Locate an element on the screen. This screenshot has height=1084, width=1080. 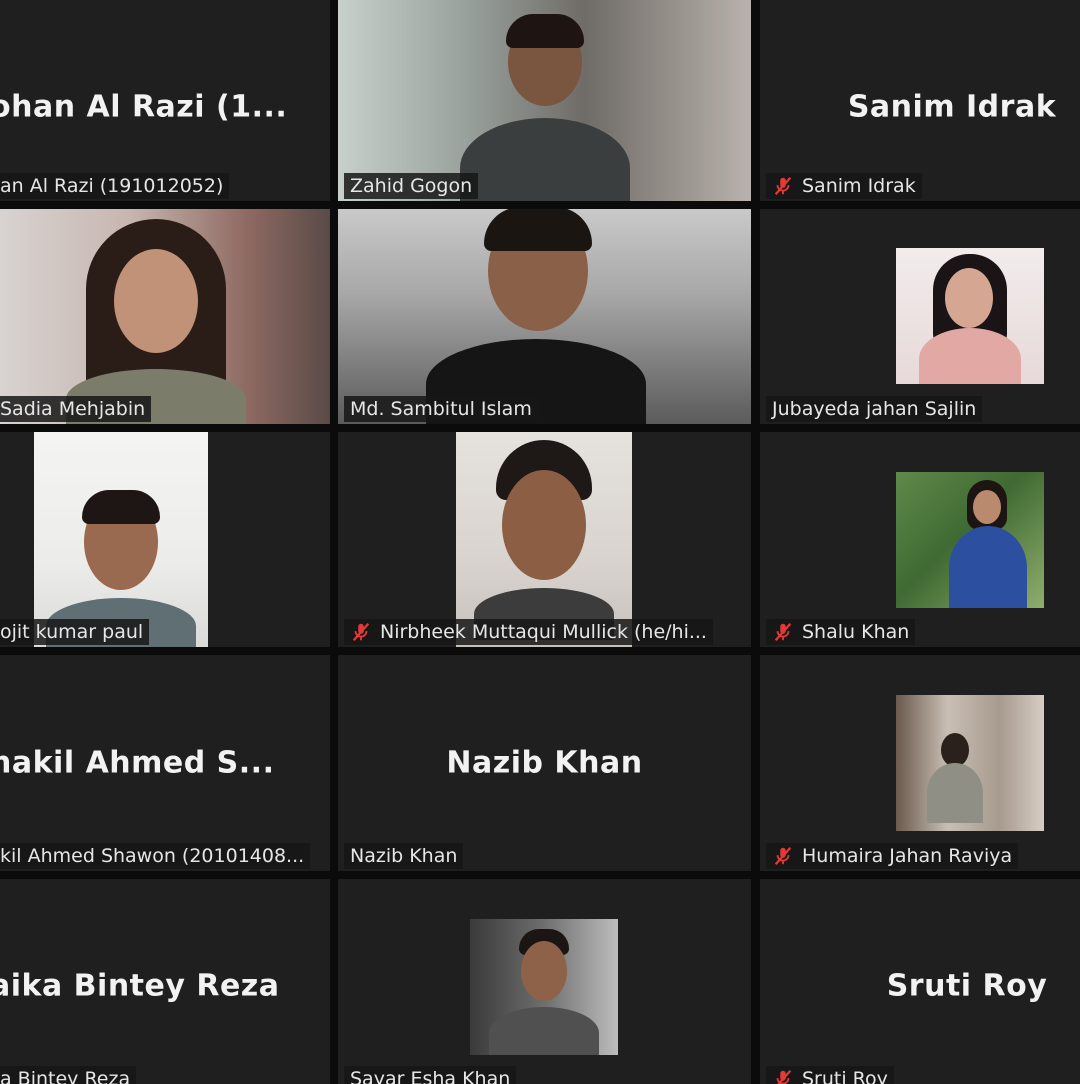
participant-tile: Nazib Khan Nazib Khan is located at coordinates (544, 763).